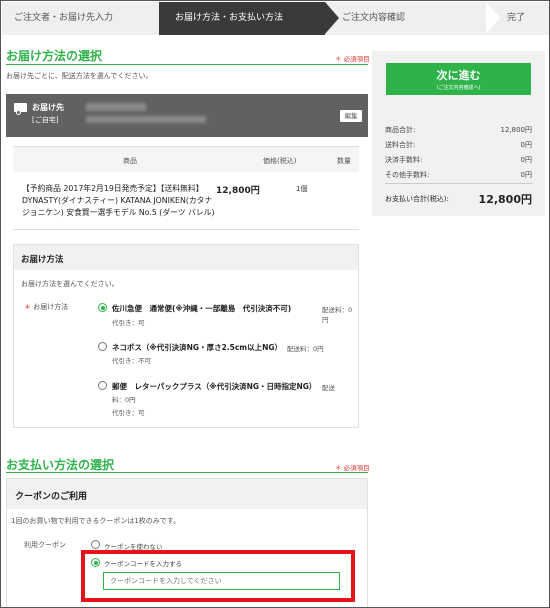  Describe the element at coordinates (102, 385) in the screenshot. I see `shipping-radio-letterpack` at that location.